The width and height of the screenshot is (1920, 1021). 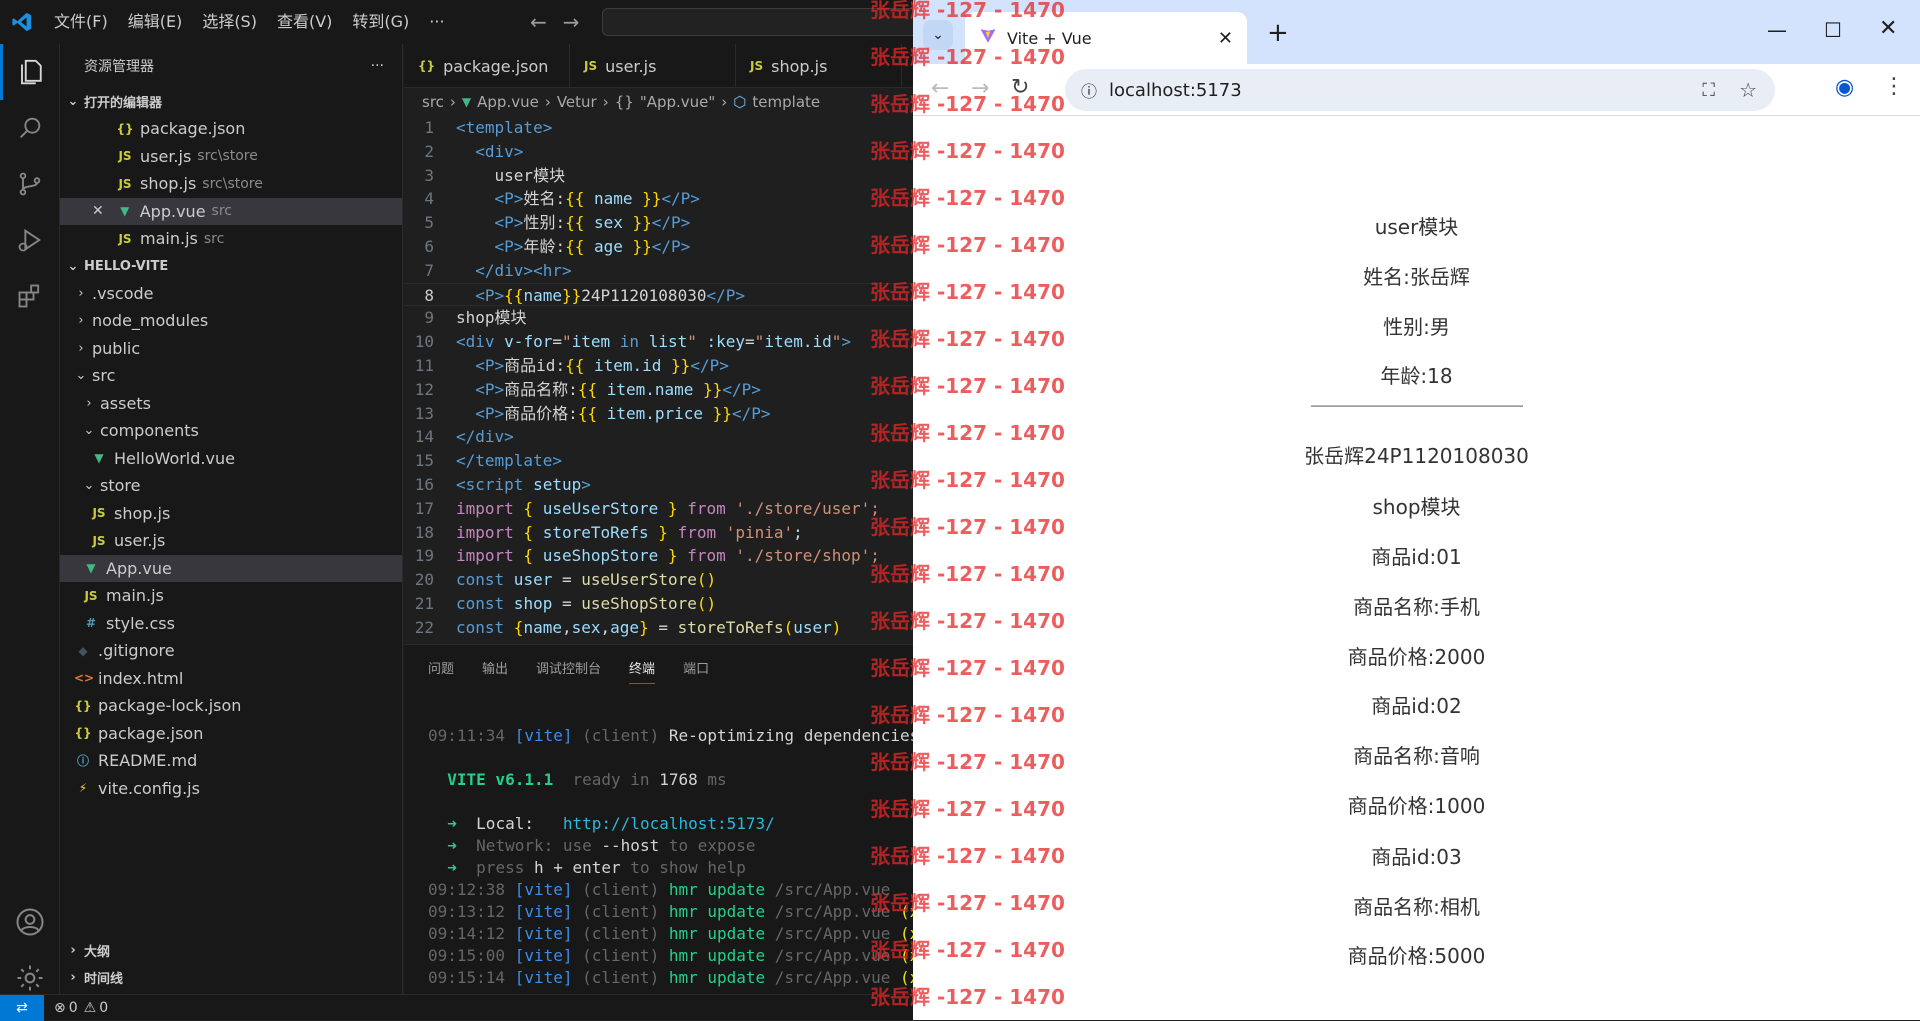 What do you see at coordinates (304, 22) in the screenshot?
I see `menu-item: 查看(V)` at bounding box center [304, 22].